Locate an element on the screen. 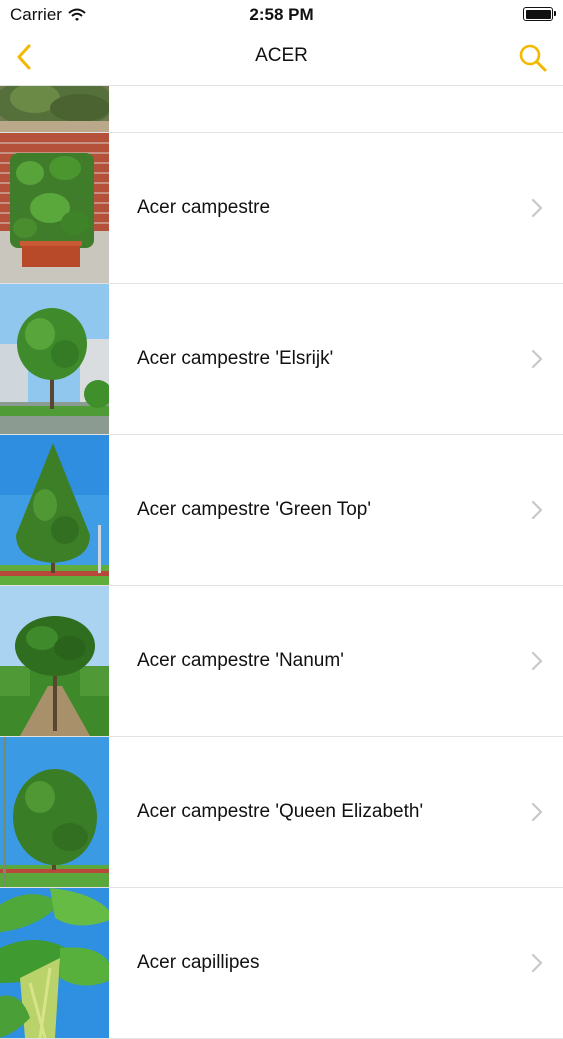 This screenshot has height=1039, width=563. list-item-label: Acer capillipes is located at coordinates (198, 962).